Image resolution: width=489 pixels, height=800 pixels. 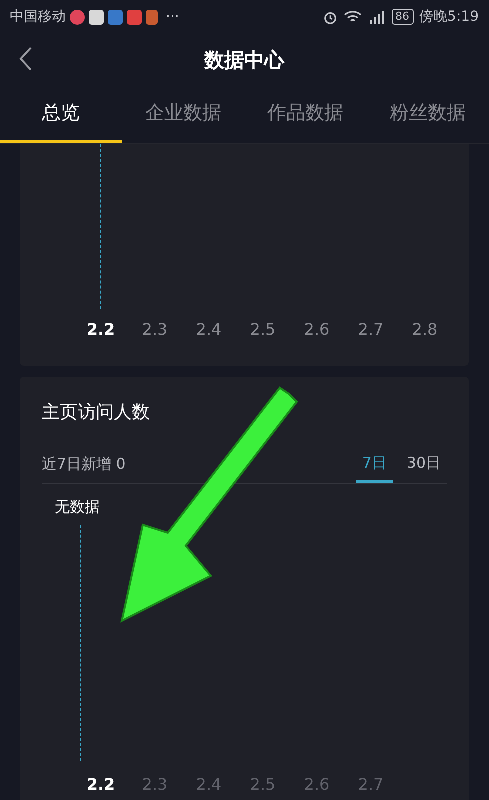 What do you see at coordinates (425, 330) in the screenshot?
I see `axis-label: 2.8` at bounding box center [425, 330].